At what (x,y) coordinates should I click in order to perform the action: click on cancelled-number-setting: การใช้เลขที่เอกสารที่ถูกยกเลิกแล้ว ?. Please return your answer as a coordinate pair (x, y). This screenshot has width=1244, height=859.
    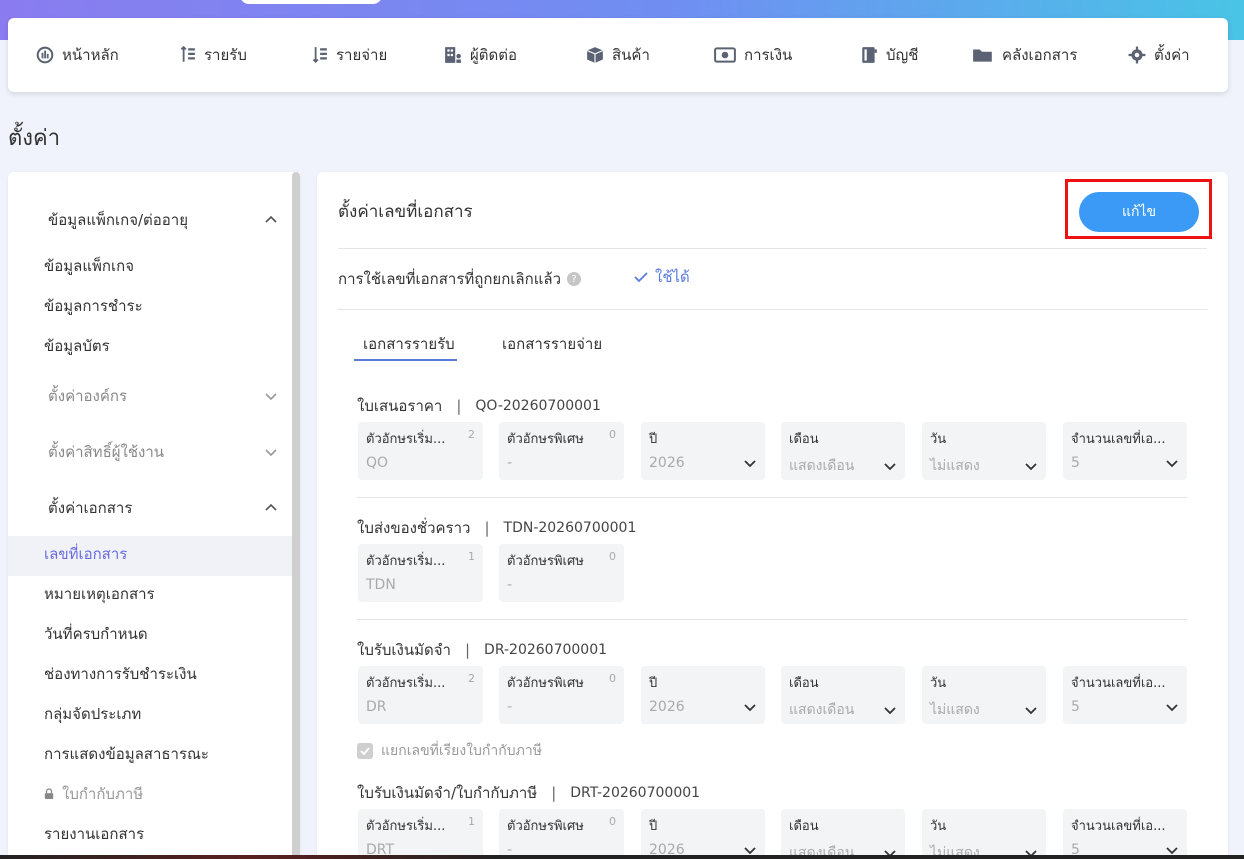
    Looking at the image, I should click on (459, 279).